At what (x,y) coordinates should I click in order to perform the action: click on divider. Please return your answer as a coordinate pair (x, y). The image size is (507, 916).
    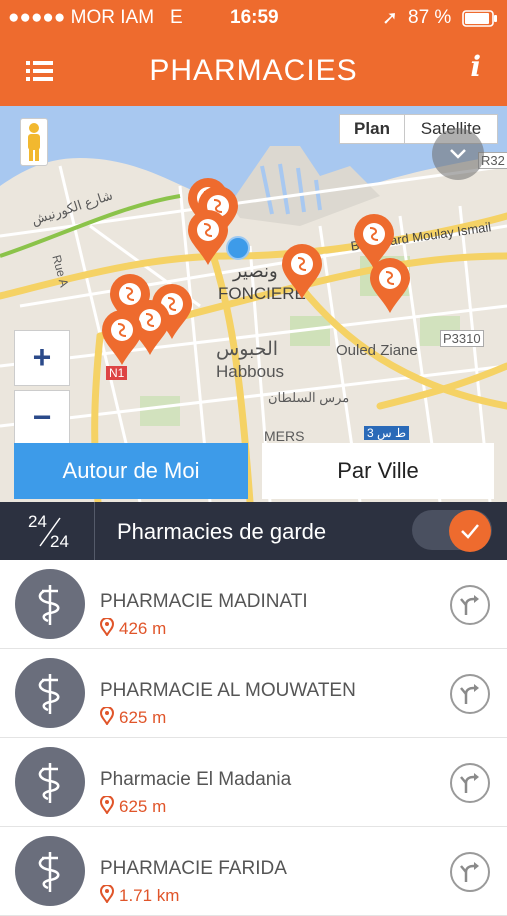
    Looking at the image, I should click on (94, 531).